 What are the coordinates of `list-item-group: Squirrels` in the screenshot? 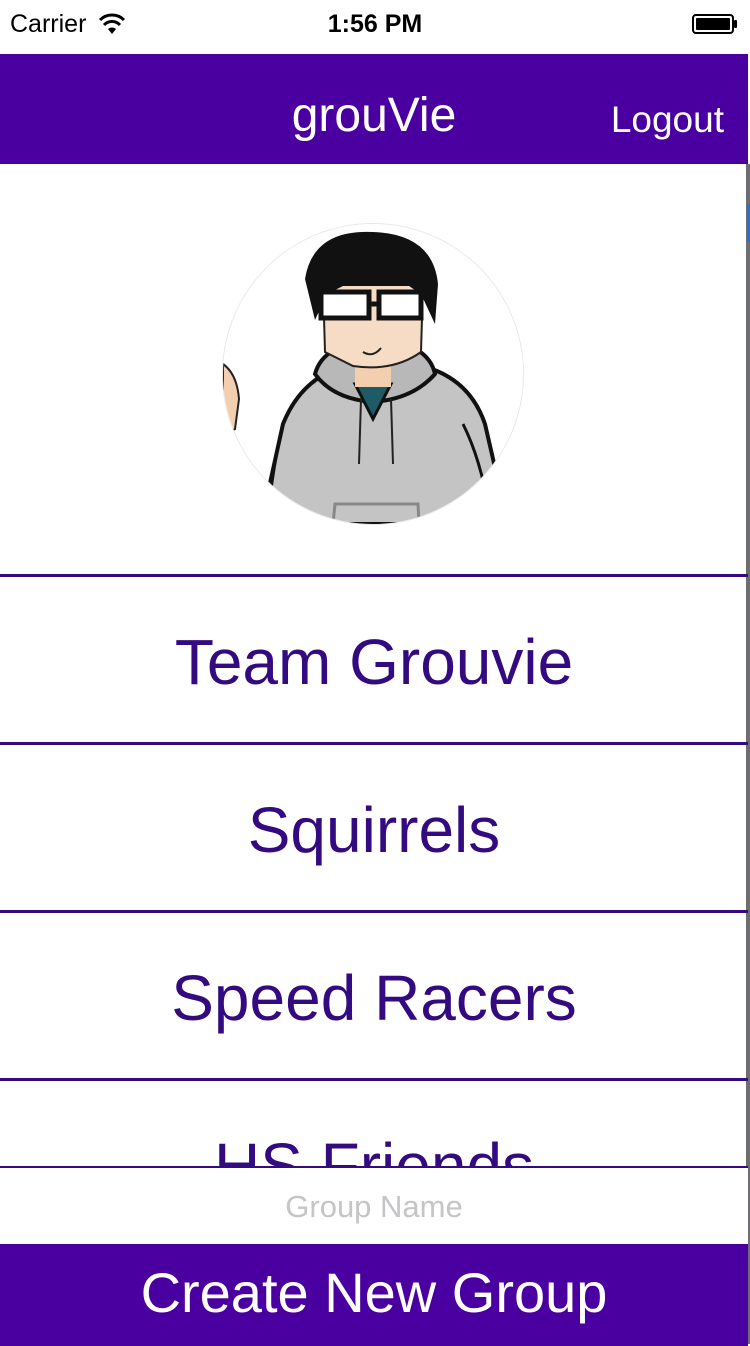 It's located at (374, 826).